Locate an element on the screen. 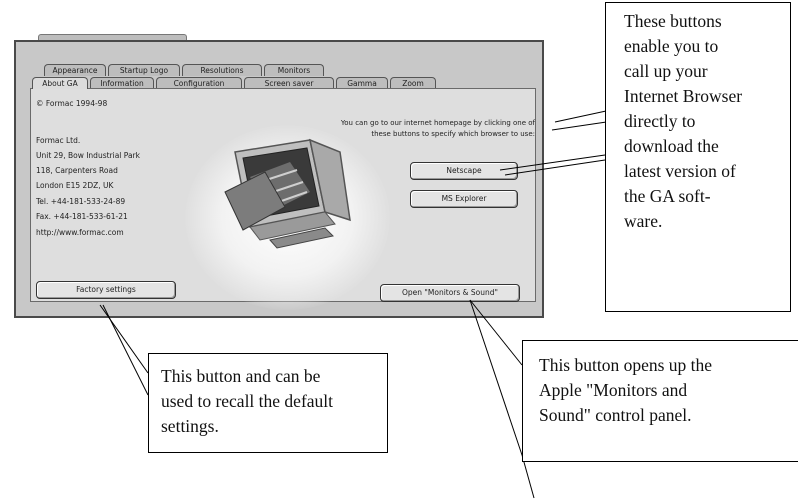  tab-startup-logo: Startup Logo is located at coordinates (144, 70).